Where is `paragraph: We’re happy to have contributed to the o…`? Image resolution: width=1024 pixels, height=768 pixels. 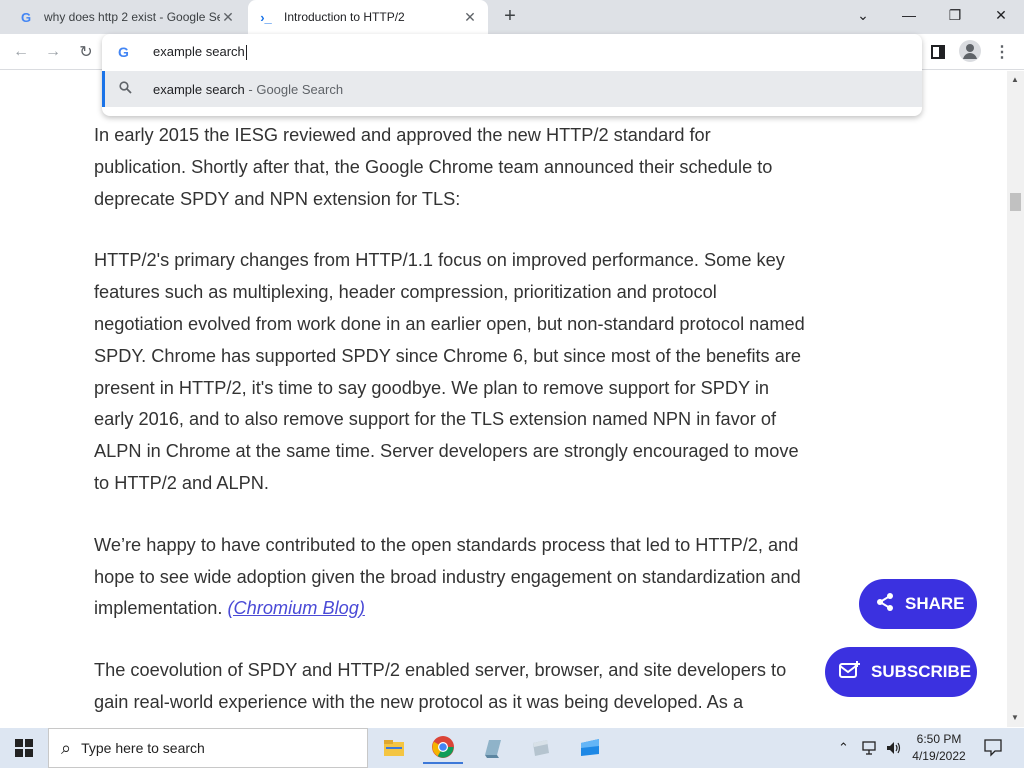
paragraph: We’re happy to have contributed to the o… is located at coordinates (447, 576).